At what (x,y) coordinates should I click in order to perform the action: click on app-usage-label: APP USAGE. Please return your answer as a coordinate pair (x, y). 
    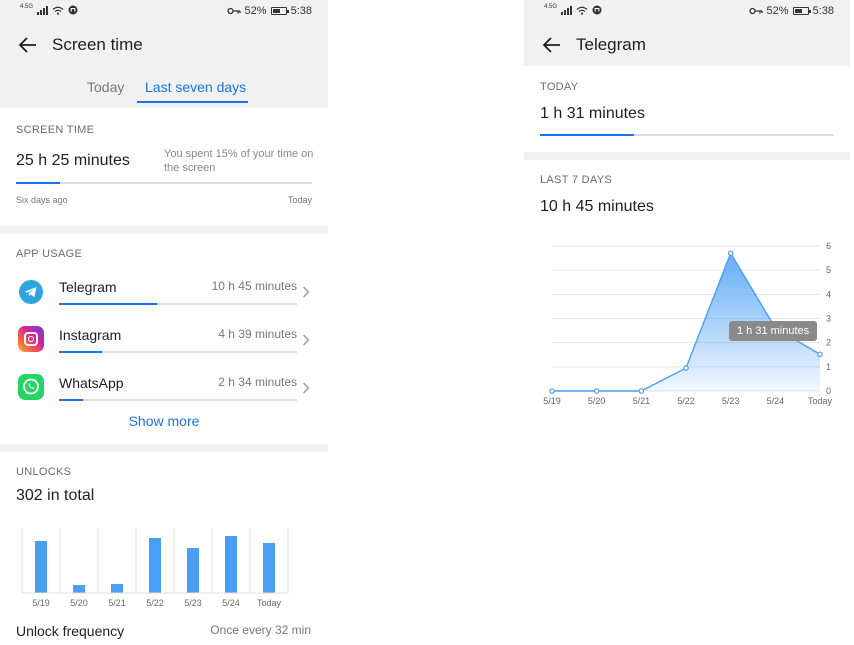
    Looking at the image, I should click on (49, 254).